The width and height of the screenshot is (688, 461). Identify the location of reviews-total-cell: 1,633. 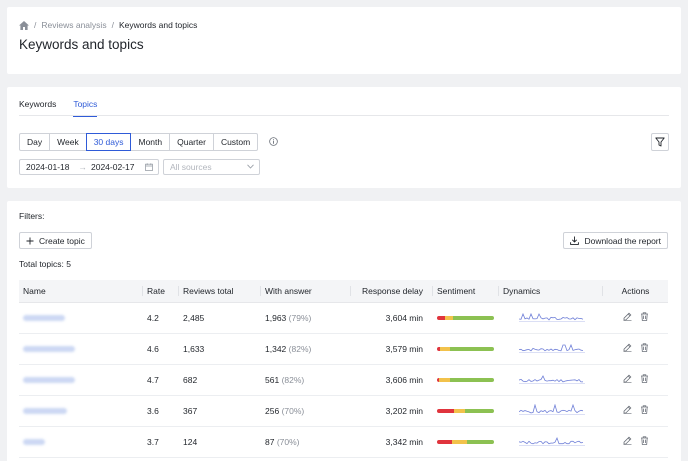
(220, 349).